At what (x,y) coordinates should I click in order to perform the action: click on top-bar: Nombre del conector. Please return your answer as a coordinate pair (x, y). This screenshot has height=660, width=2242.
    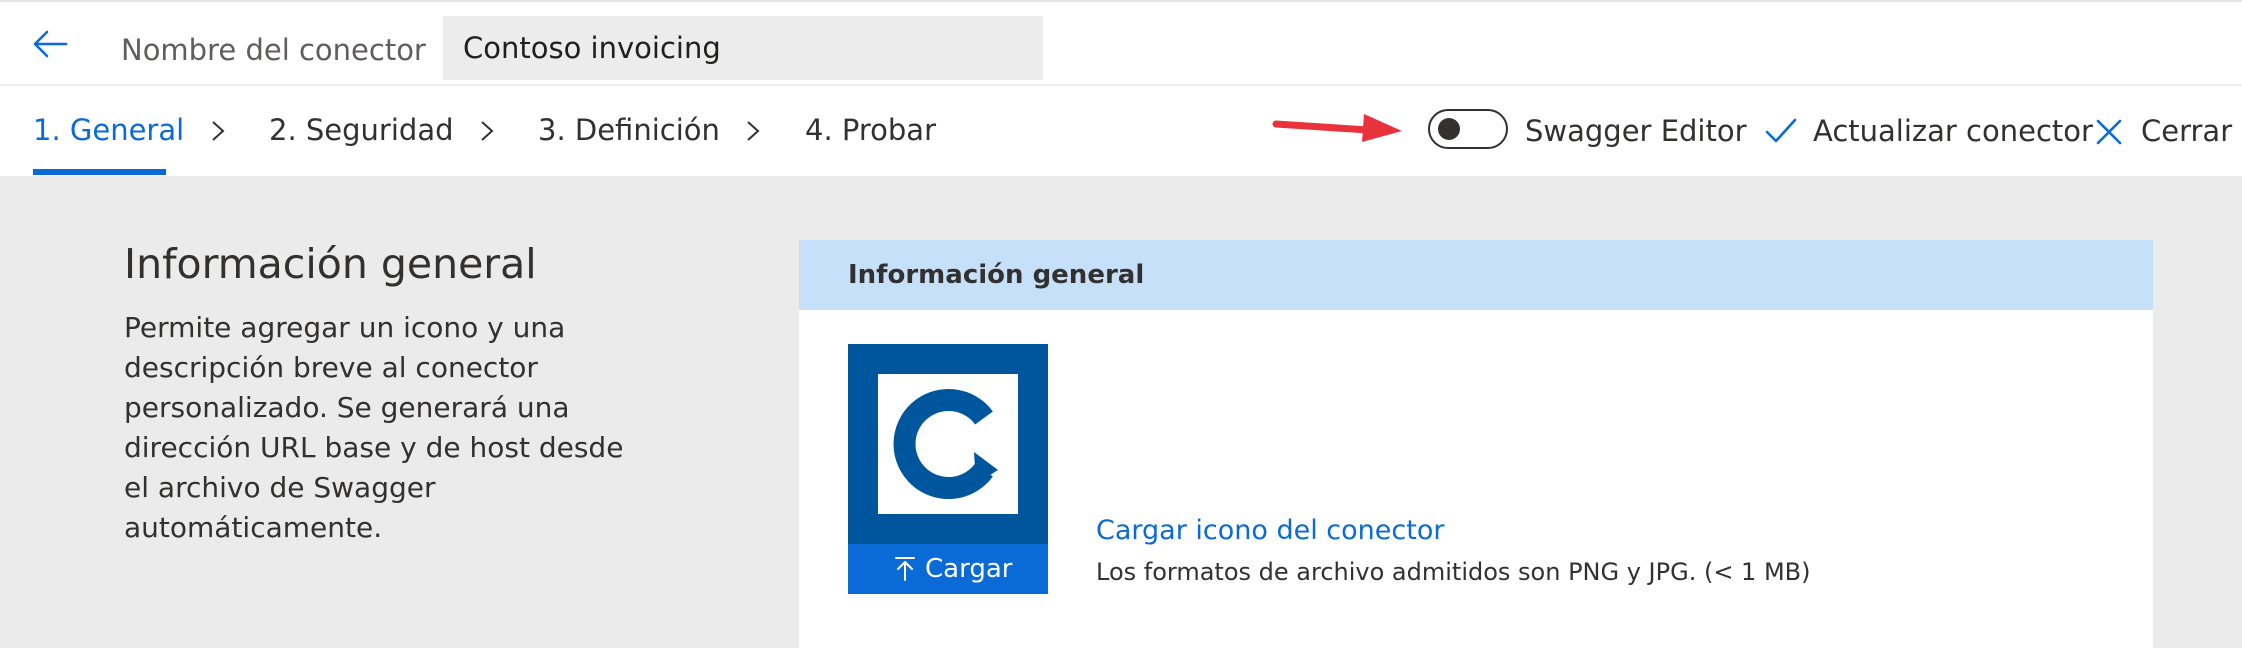
    Looking at the image, I should click on (1121, 43).